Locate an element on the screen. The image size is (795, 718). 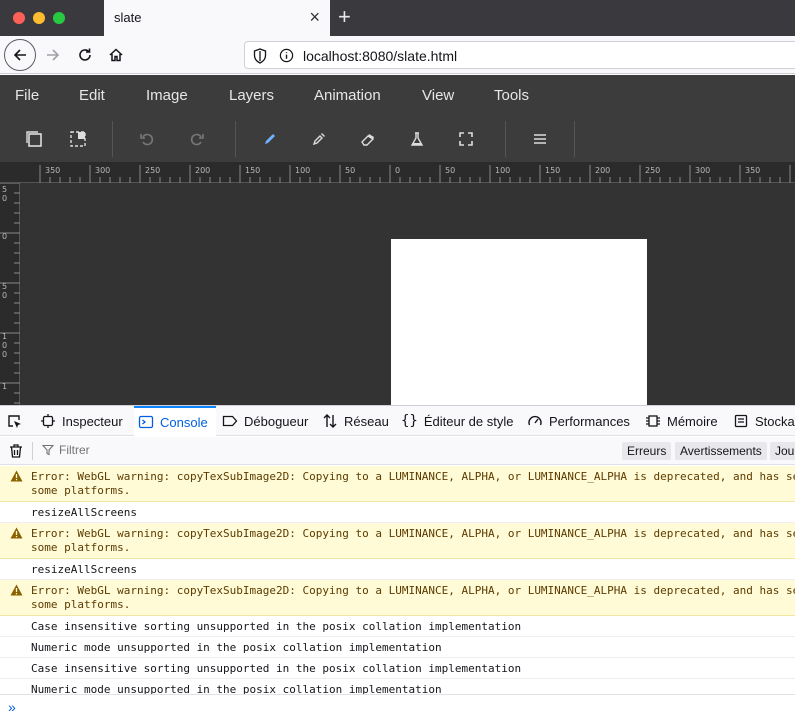
menu-animation: Animation is located at coordinates (347, 95).